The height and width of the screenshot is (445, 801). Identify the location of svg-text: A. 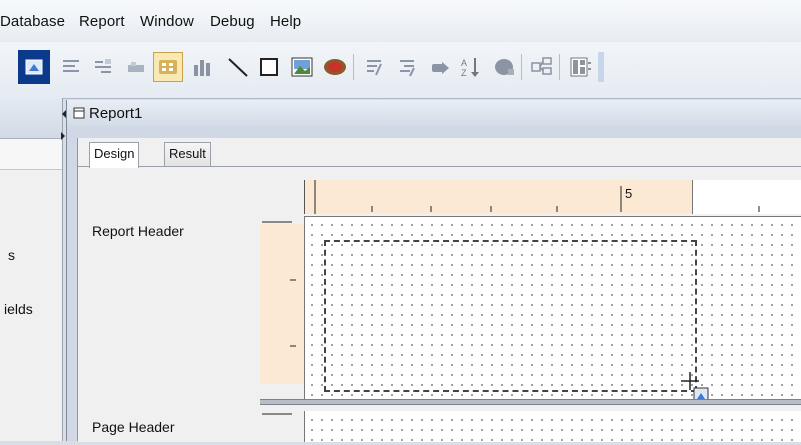
(464, 63).